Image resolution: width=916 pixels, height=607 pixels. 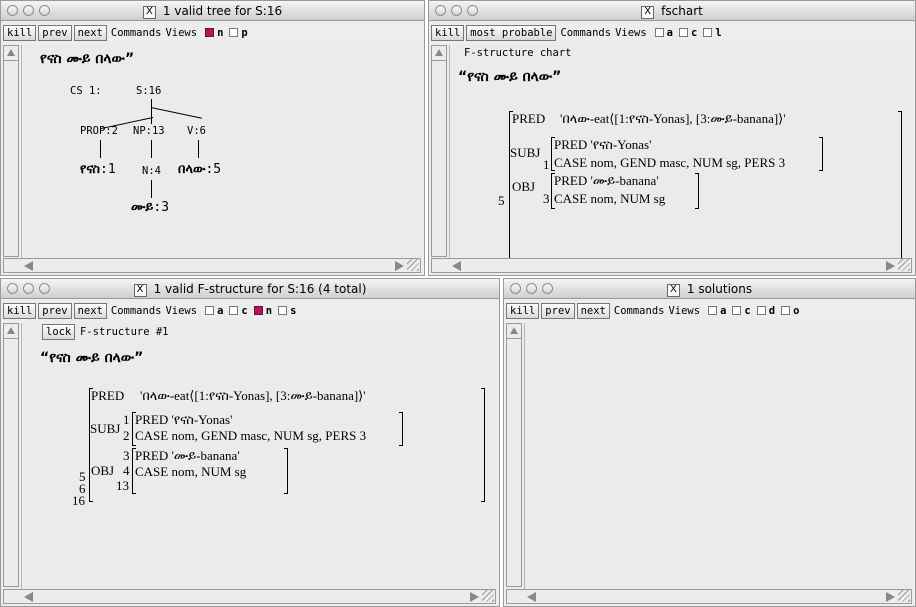 I want to click on outer-bracket-right, so click(x=900, y=185).